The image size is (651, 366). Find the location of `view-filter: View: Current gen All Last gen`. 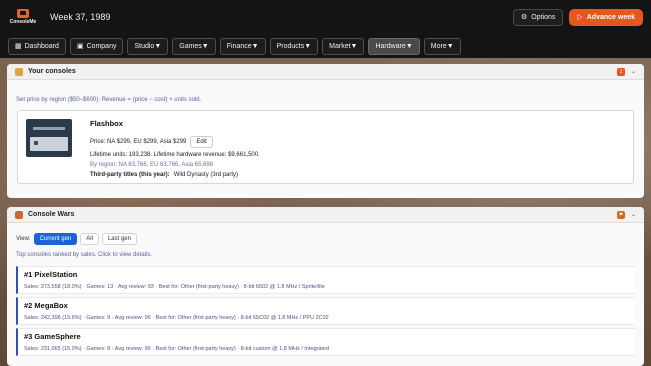

view-filter: View: Current gen All Last gen is located at coordinates (76, 239).